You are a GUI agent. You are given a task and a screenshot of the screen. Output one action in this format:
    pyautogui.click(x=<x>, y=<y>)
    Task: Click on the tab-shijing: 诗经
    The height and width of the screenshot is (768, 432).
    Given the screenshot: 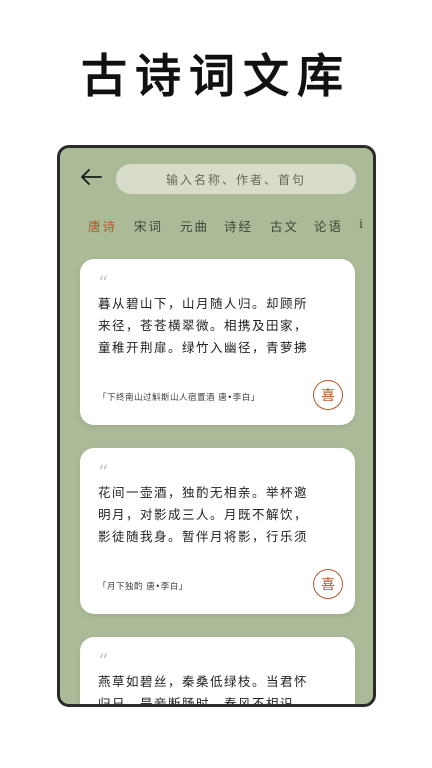 What is the action you would take?
    pyautogui.click(x=238, y=225)
    